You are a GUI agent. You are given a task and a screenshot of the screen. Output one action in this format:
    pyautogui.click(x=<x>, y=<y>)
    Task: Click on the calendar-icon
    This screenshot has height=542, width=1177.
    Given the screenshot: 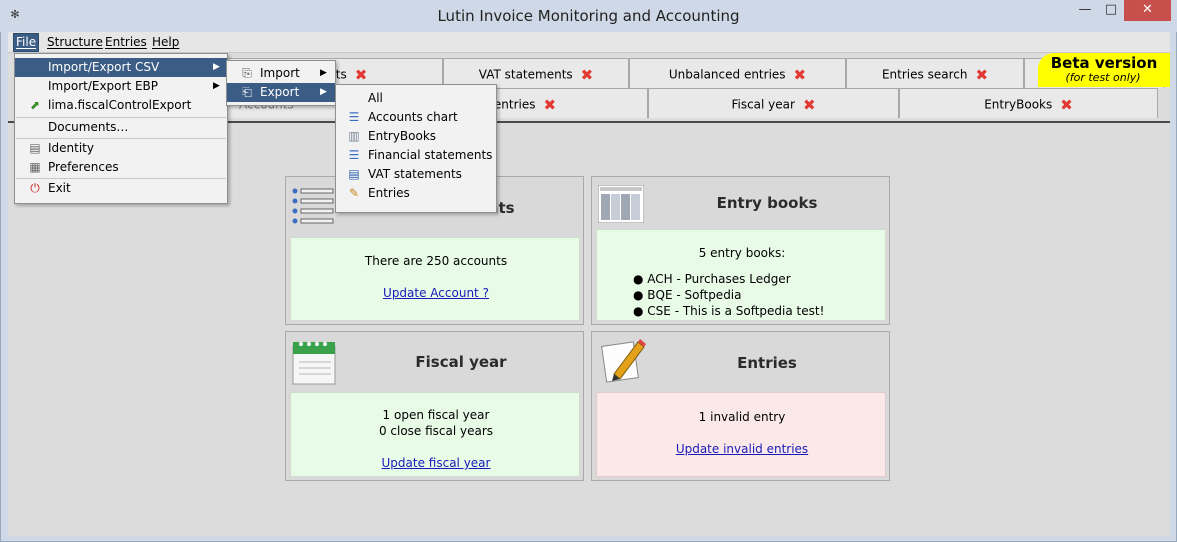 What is the action you would take?
    pyautogui.click(x=315, y=362)
    